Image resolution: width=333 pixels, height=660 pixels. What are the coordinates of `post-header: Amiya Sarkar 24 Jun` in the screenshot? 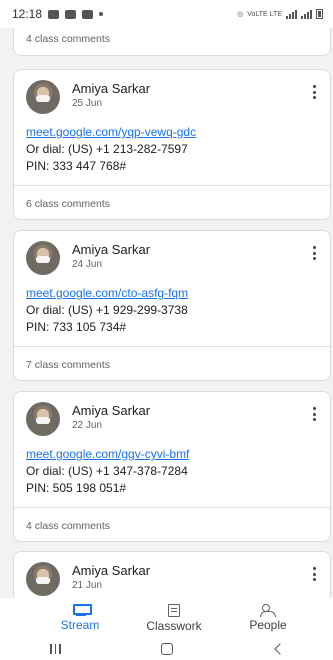 It's located at (172, 254).